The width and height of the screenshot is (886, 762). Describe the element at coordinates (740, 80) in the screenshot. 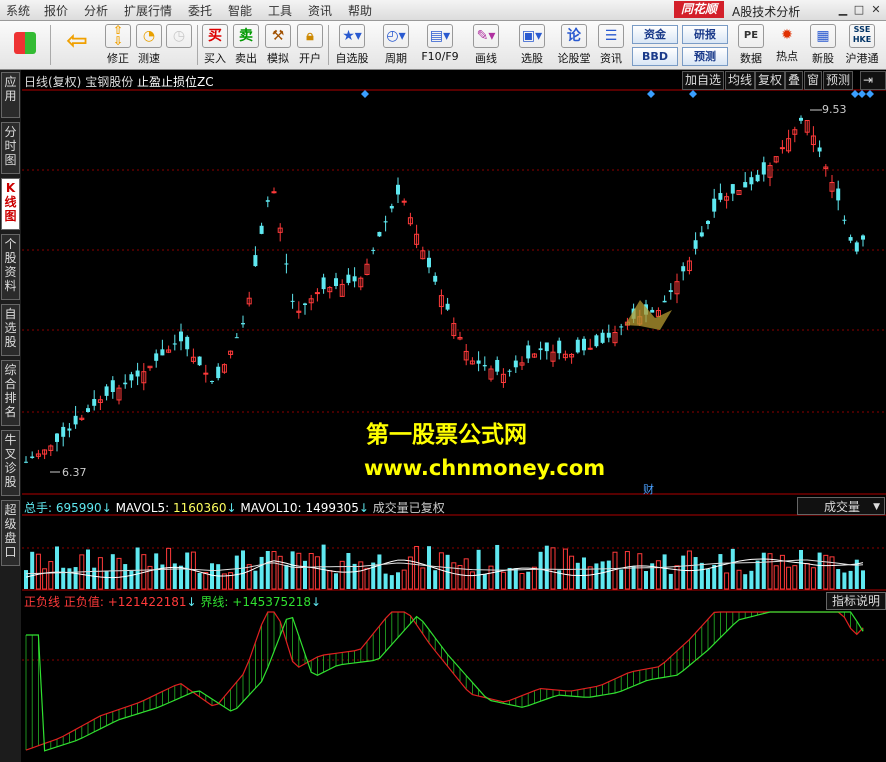

I see `ma-button: 均线` at that location.